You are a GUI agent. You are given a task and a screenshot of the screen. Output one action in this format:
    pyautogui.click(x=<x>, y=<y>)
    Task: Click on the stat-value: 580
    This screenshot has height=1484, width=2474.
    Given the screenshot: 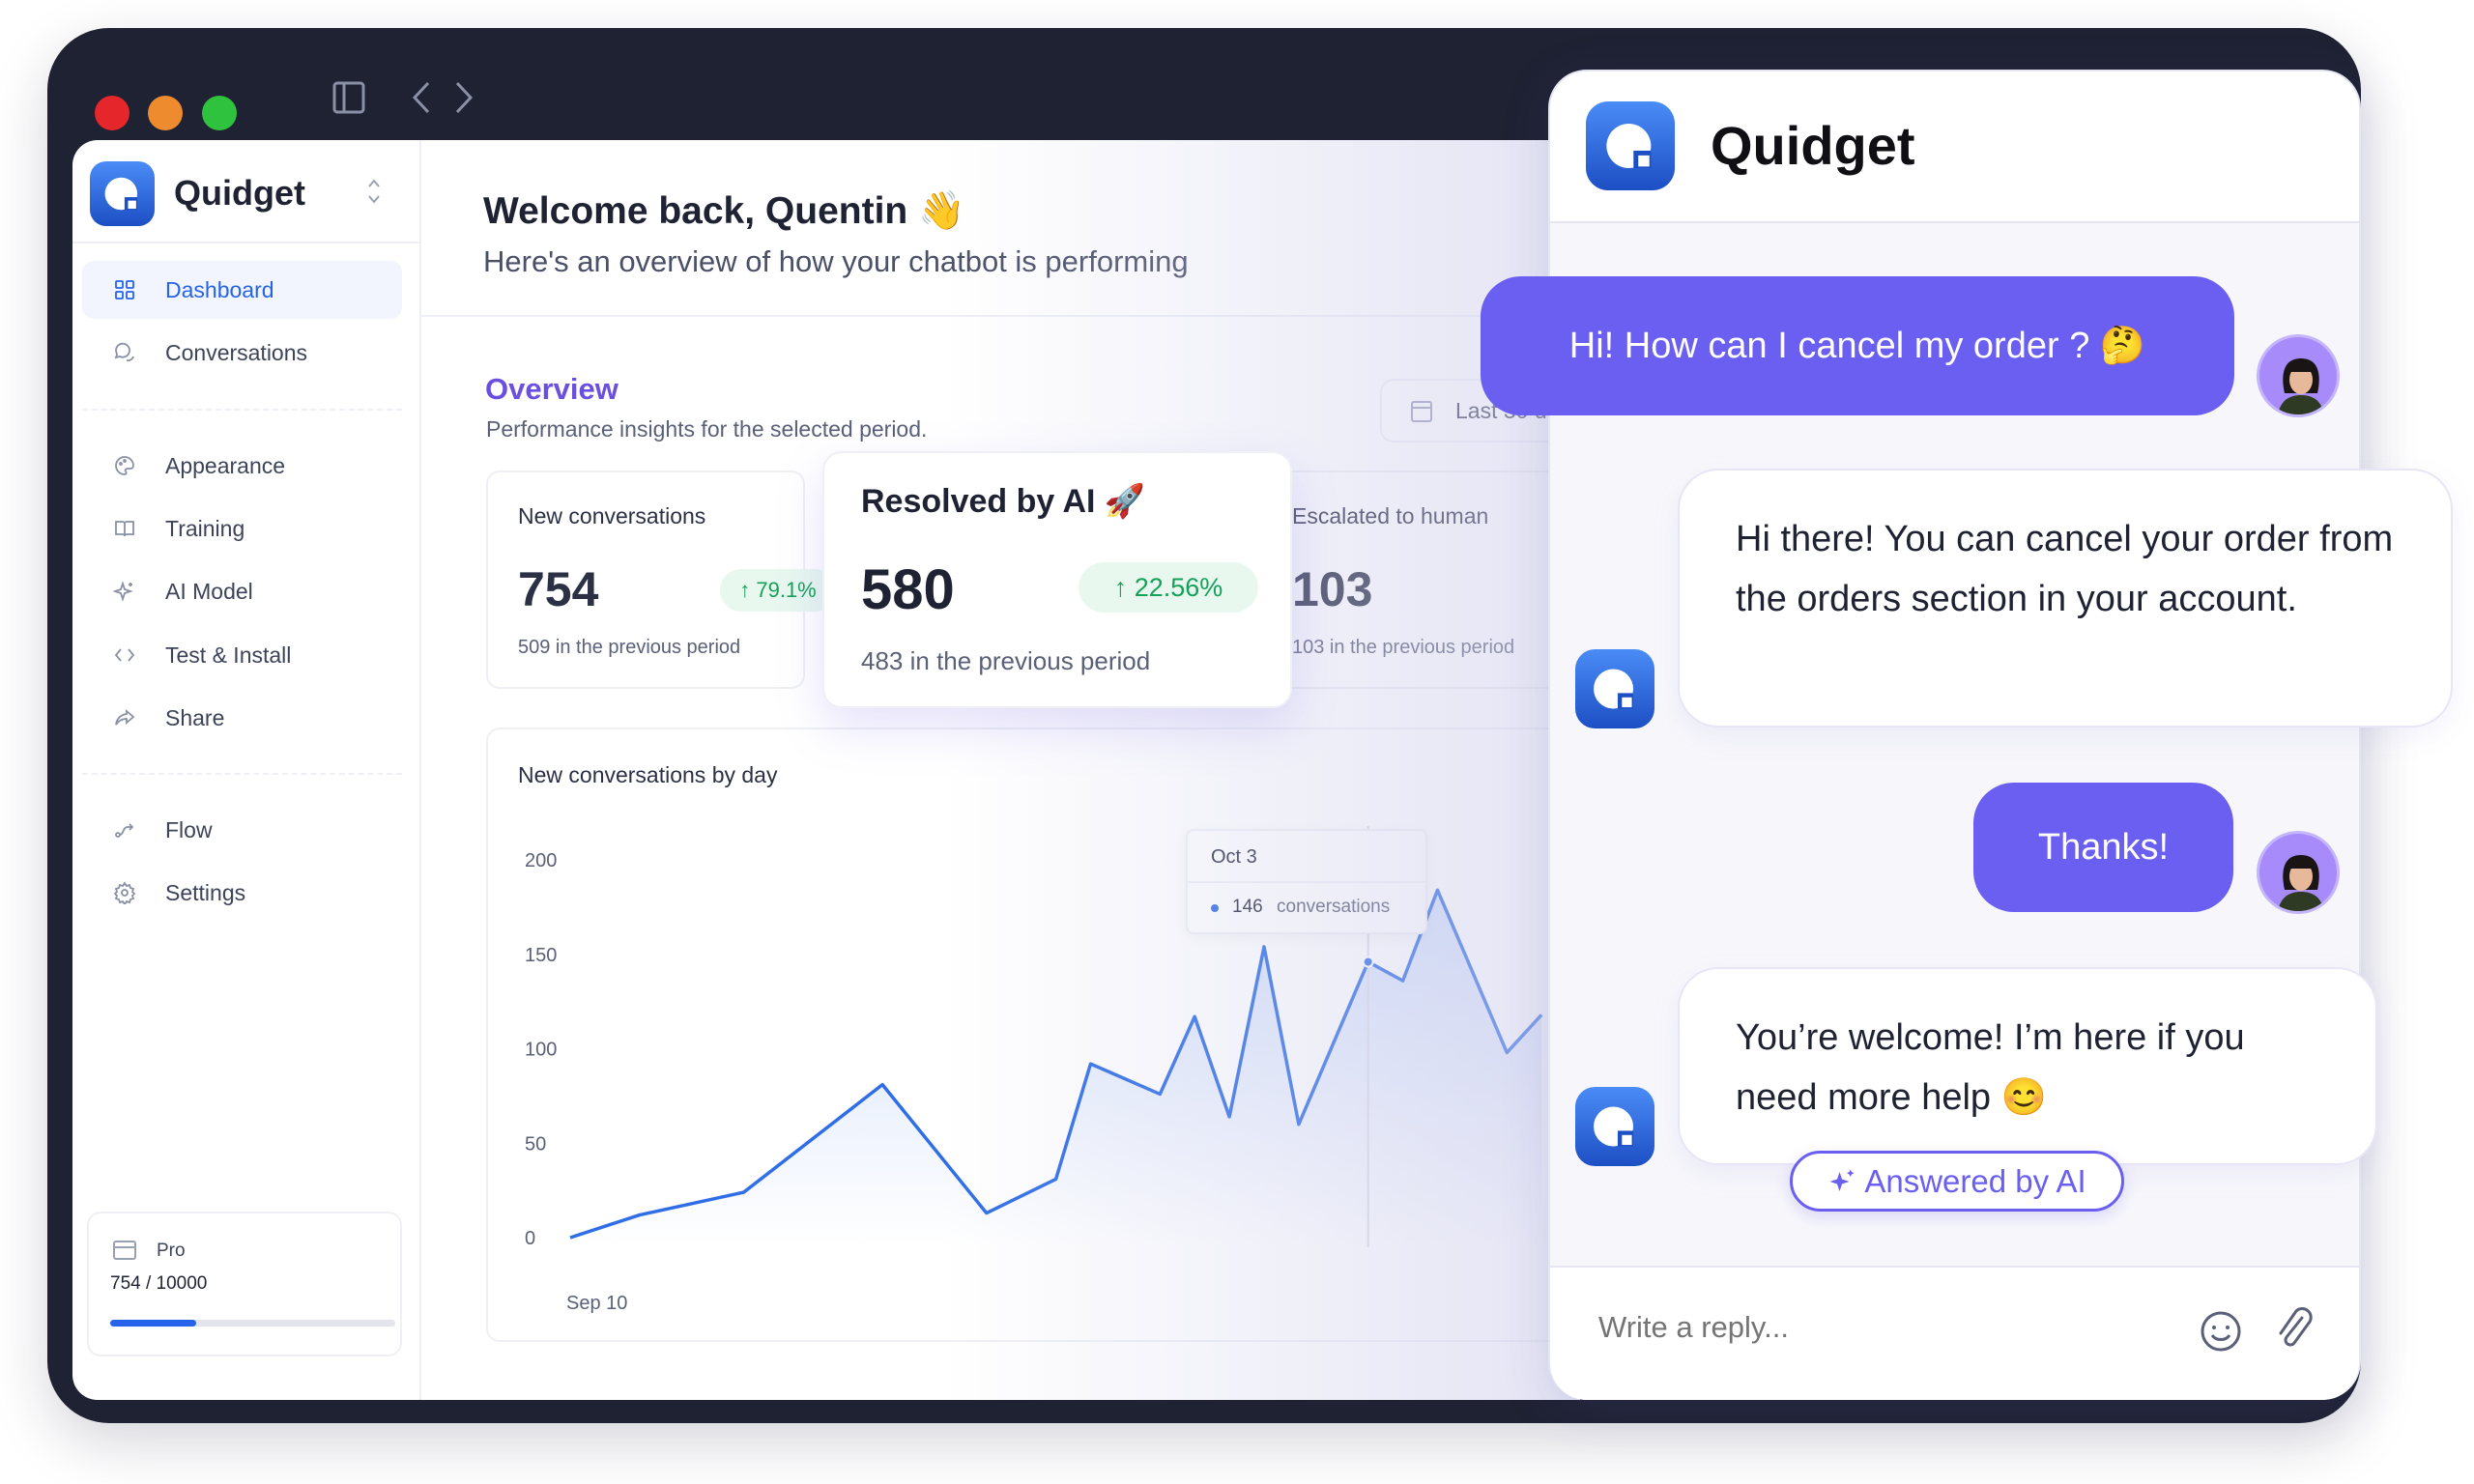 What is the action you would take?
    pyautogui.click(x=908, y=590)
    